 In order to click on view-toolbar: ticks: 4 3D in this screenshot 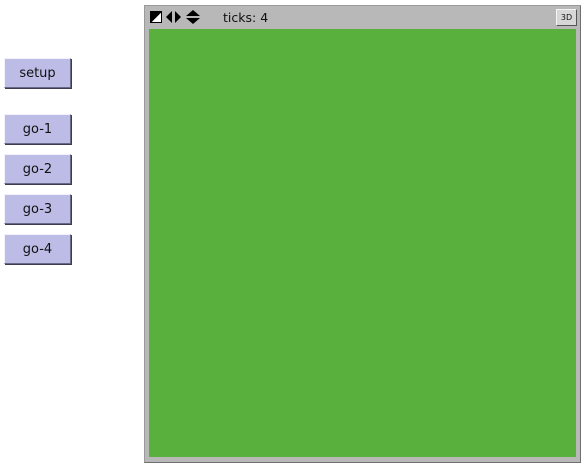, I will do `click(362, 17)`.